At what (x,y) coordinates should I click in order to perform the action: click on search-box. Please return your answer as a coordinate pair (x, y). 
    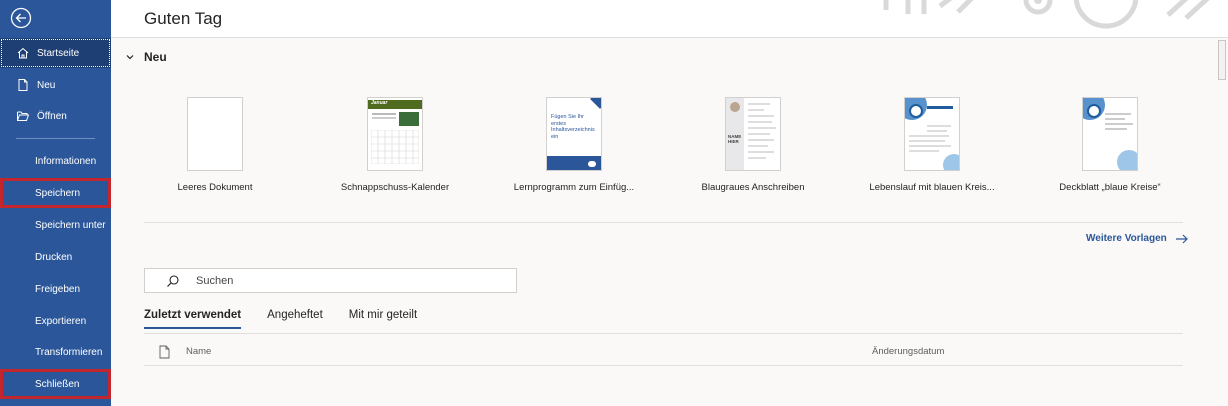
    Looking at the image, I should click on (330, 280).